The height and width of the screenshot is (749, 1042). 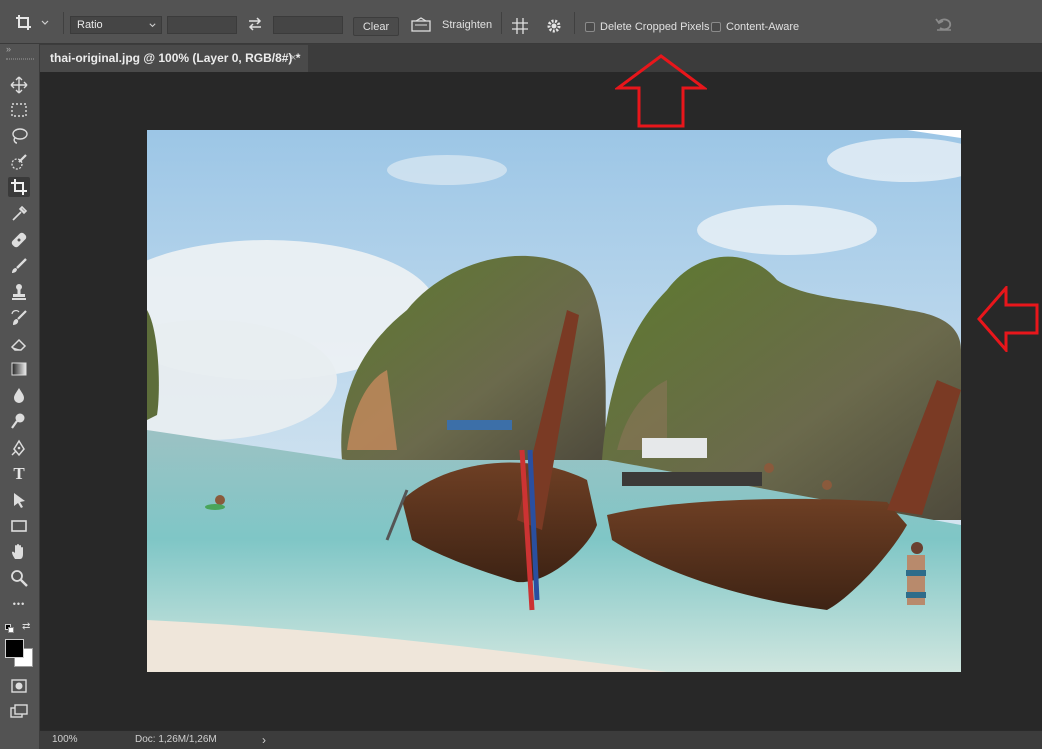 I want to click on more-tools-button: •••, so click(x=19, y=604).